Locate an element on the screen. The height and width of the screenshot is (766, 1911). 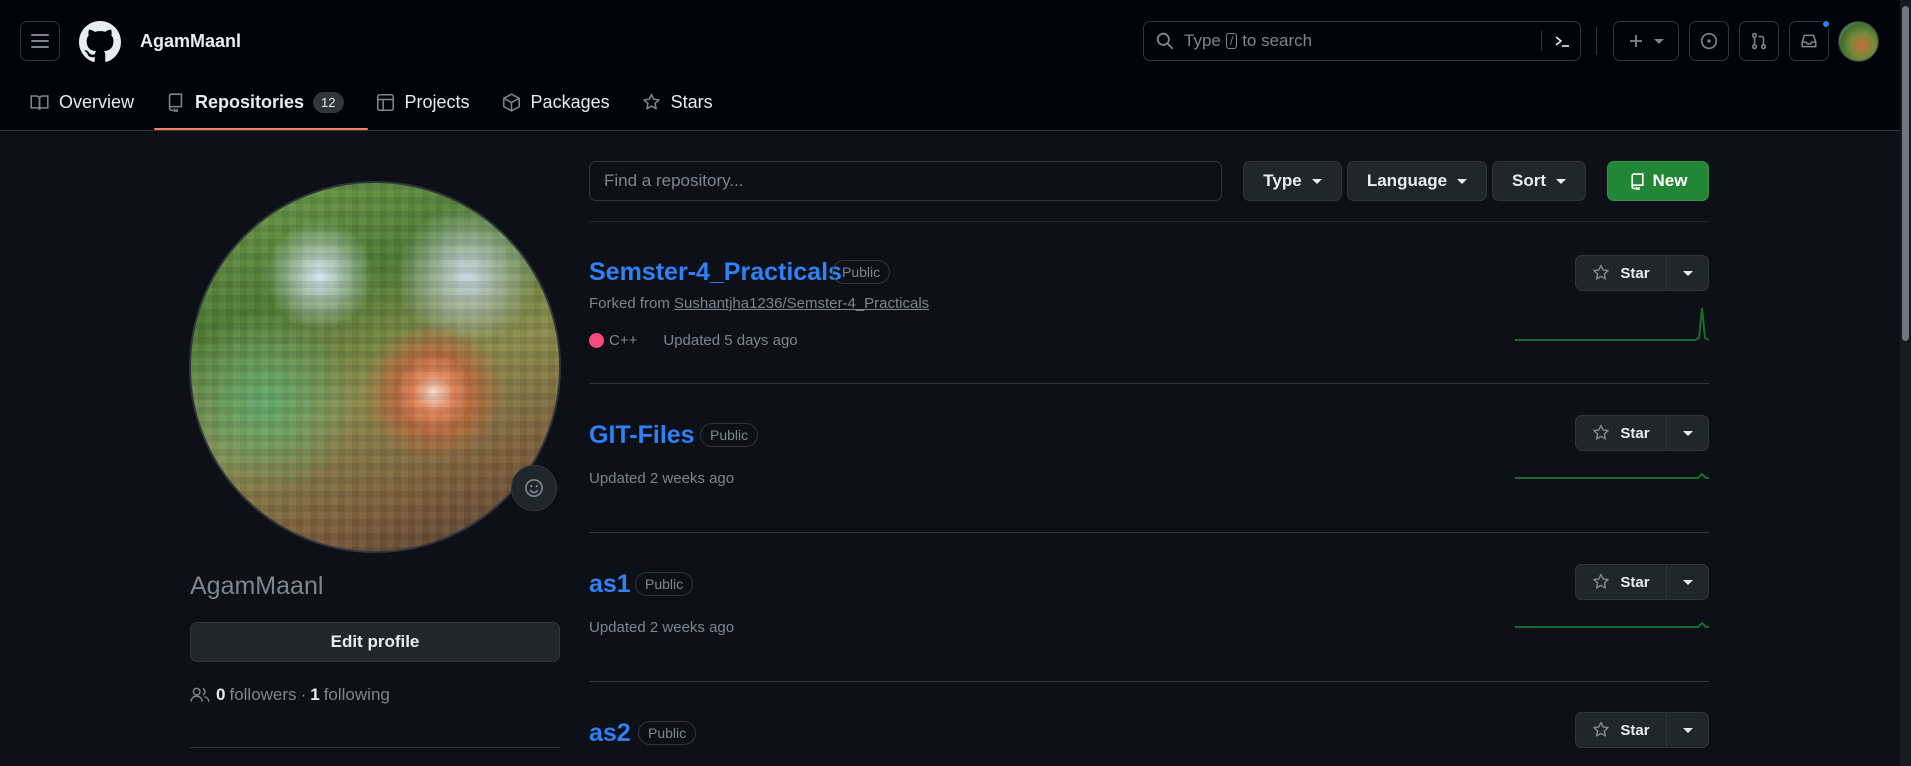
language-filter-dropdown: Language is located at coordinates (1417, 181).